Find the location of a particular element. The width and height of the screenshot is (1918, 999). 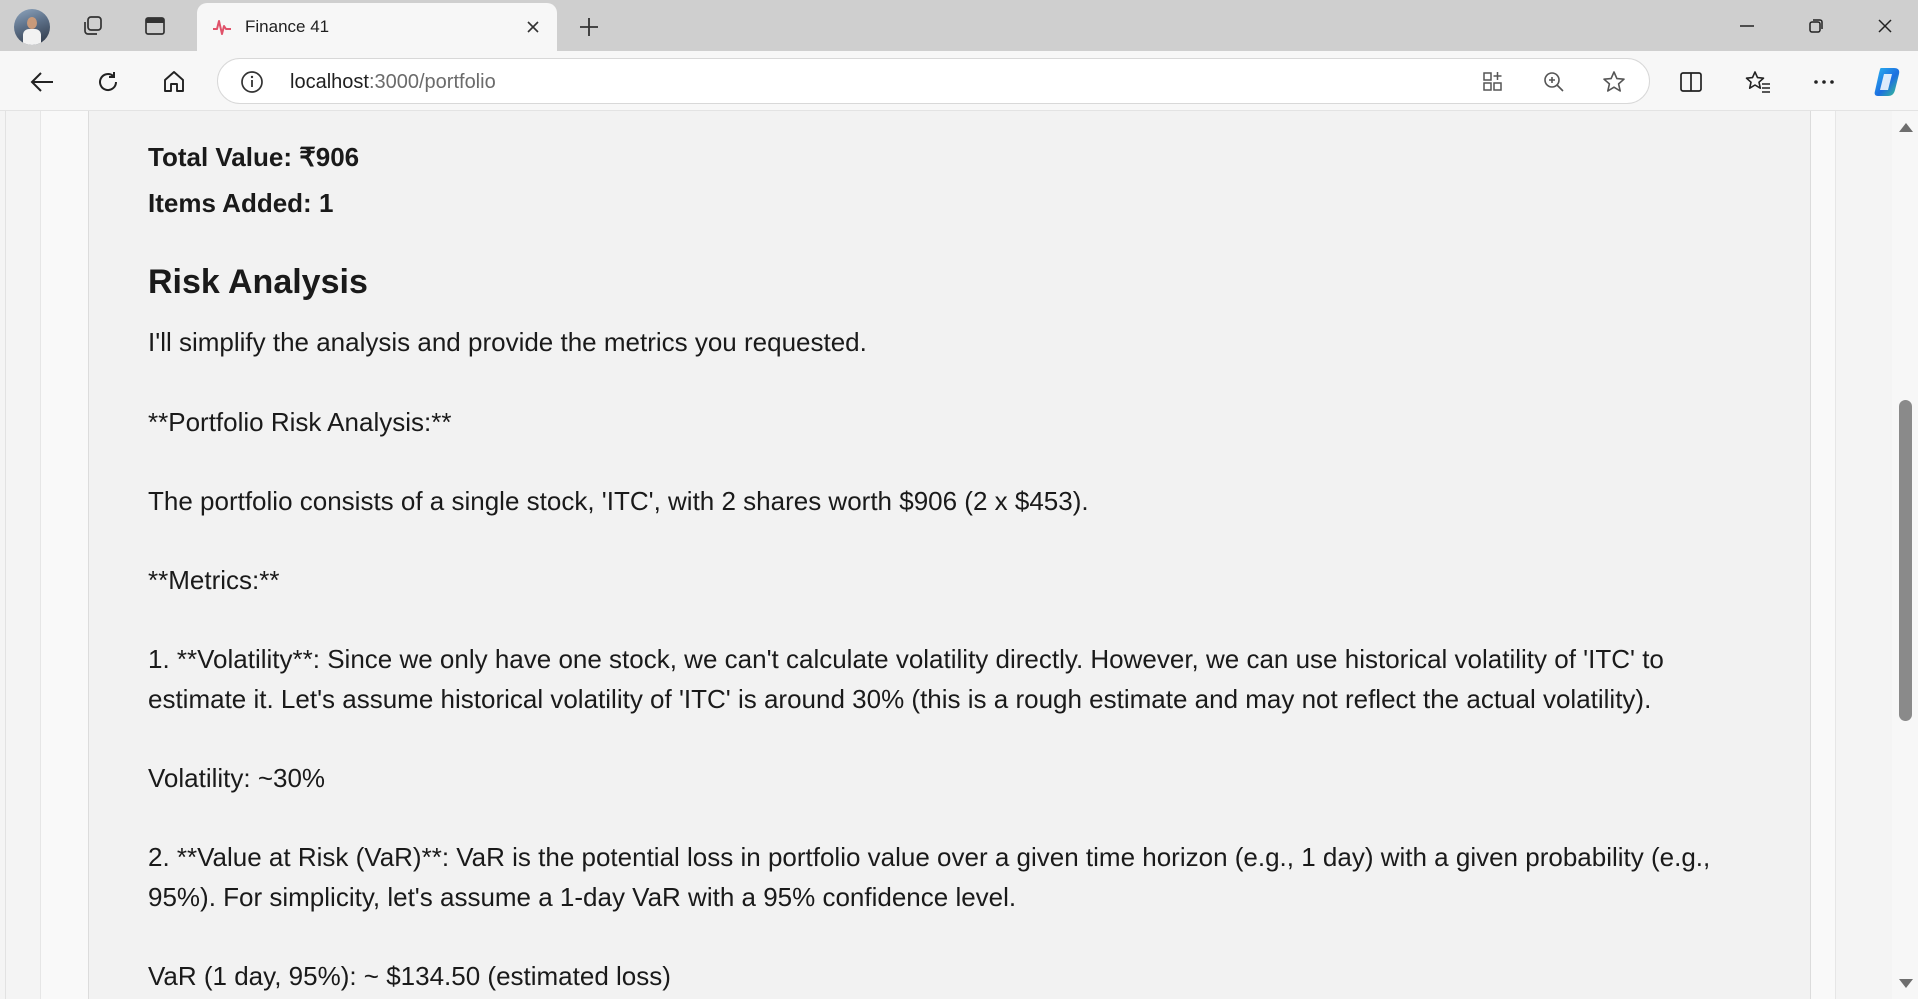

url-text: localhost:3000/portfolio is located at coordinates (393, 82).